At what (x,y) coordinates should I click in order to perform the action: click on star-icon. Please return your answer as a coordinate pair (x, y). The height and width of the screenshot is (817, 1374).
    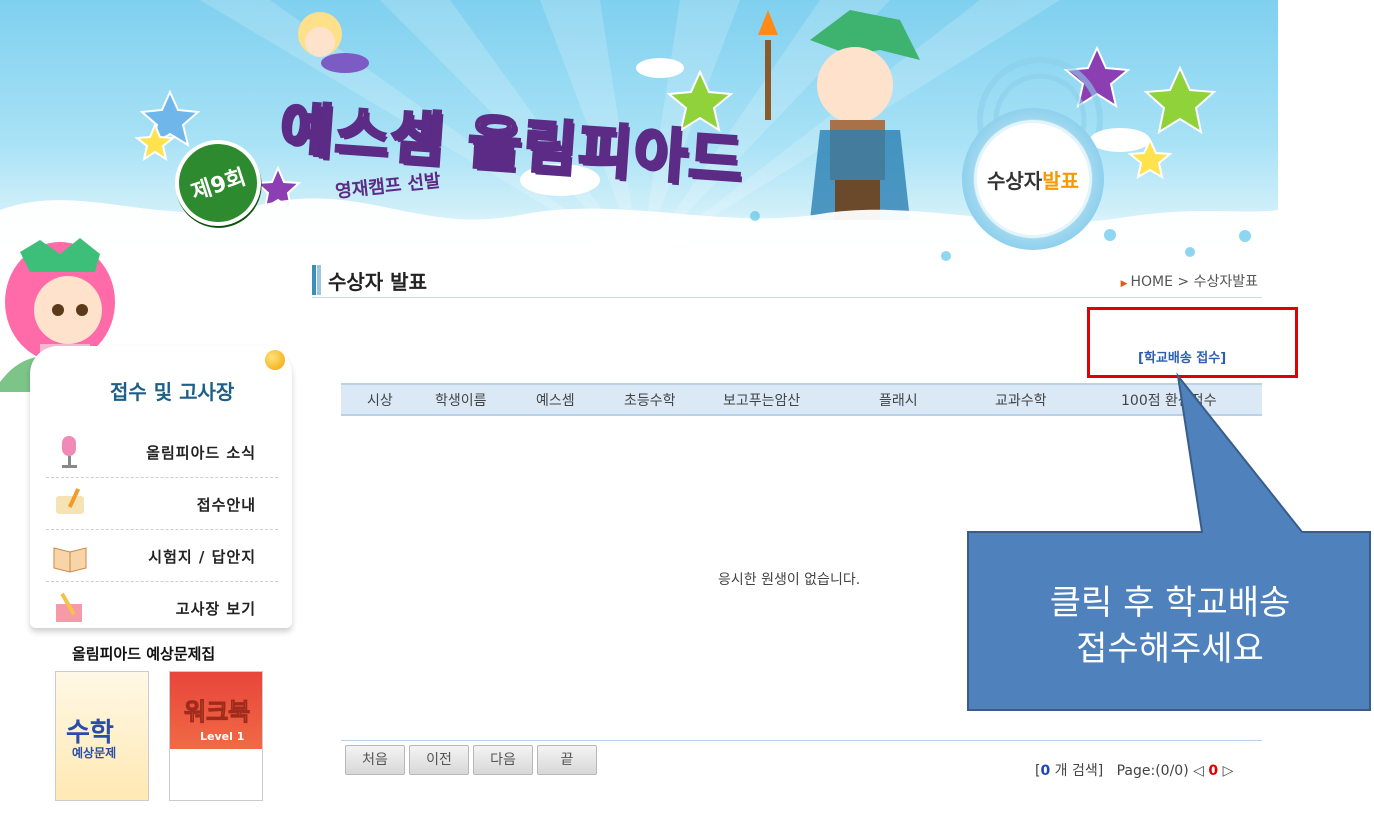
    Looking at the image, I should click on (1180, 100).